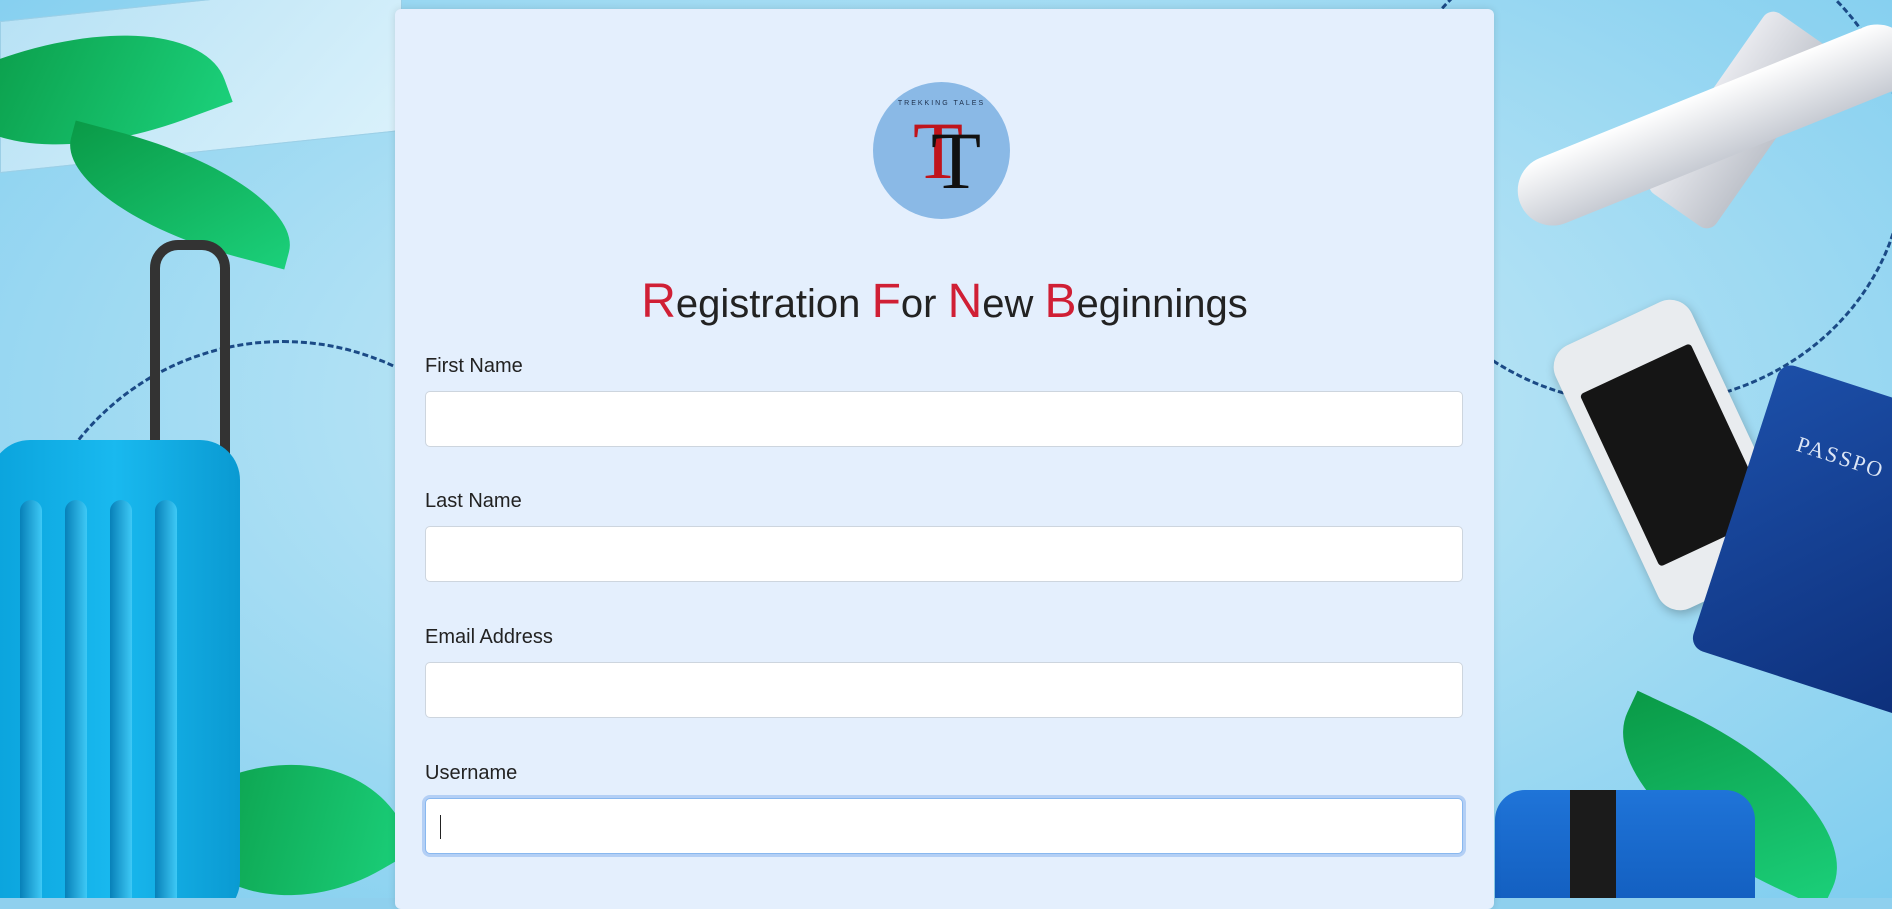 The image size is (1892, 909). I want to click on email-label: Email Address, so click(489, 637).